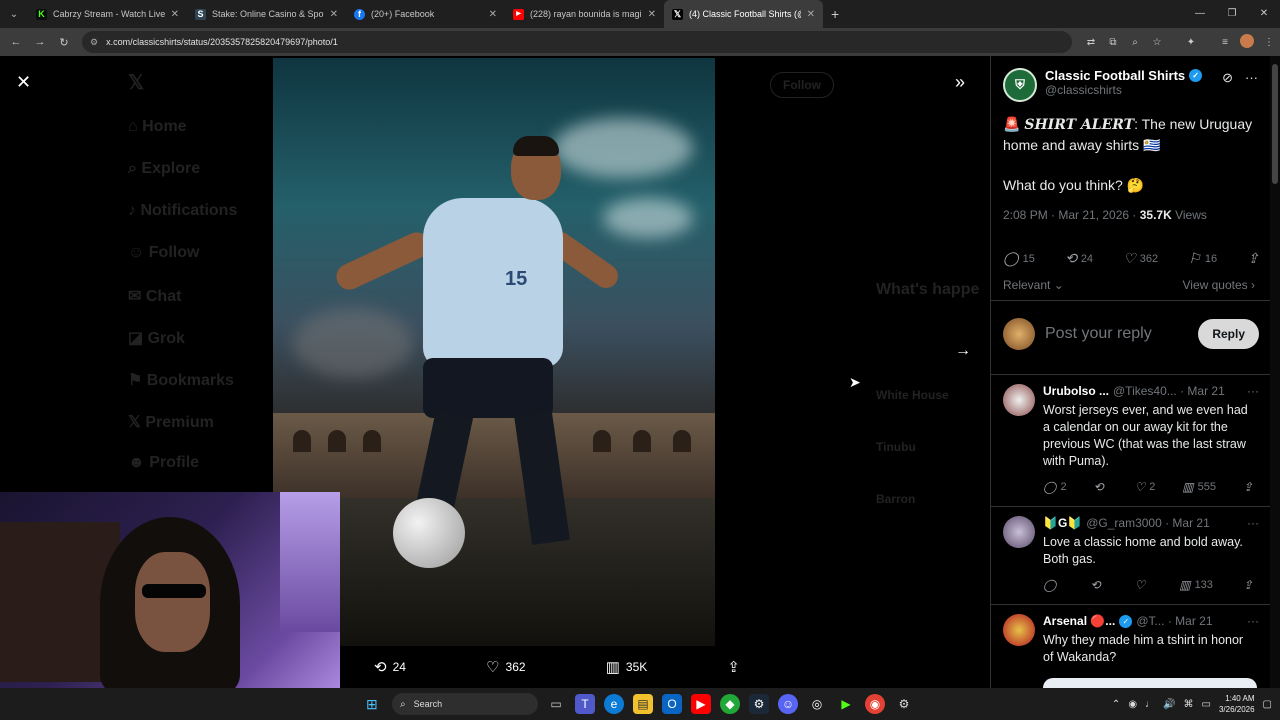 Image resolution: width=1280 pixels, height=720 pixels. What do you see at coordinates (372, 704) in the screenshot?
I see `windows-start-icon: ⊞` at bounding box center [372, 704].